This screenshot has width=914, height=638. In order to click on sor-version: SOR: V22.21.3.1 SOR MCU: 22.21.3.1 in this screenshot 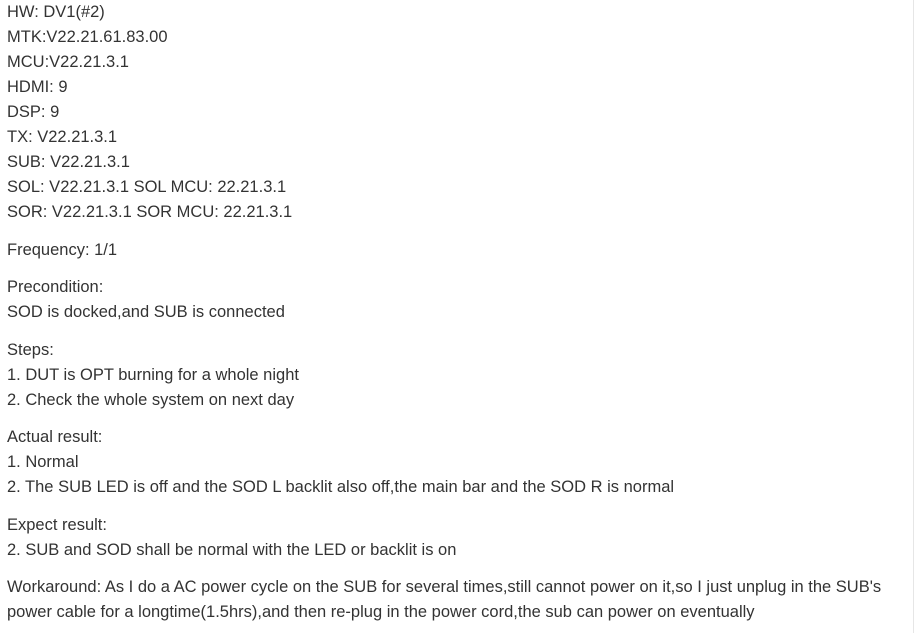, I will do `click(150, 212)`.